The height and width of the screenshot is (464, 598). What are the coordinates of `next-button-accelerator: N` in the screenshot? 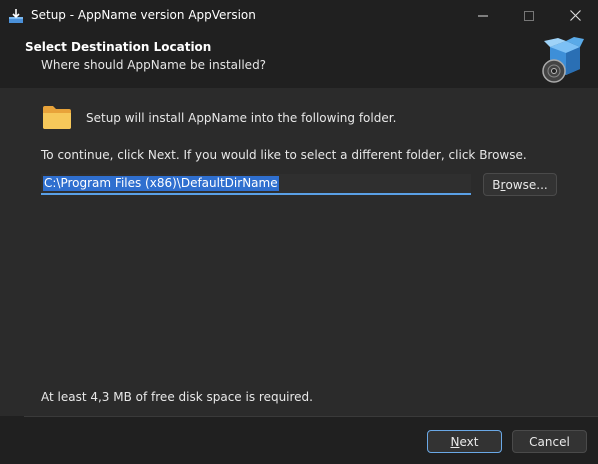 It's located at (455, 441).